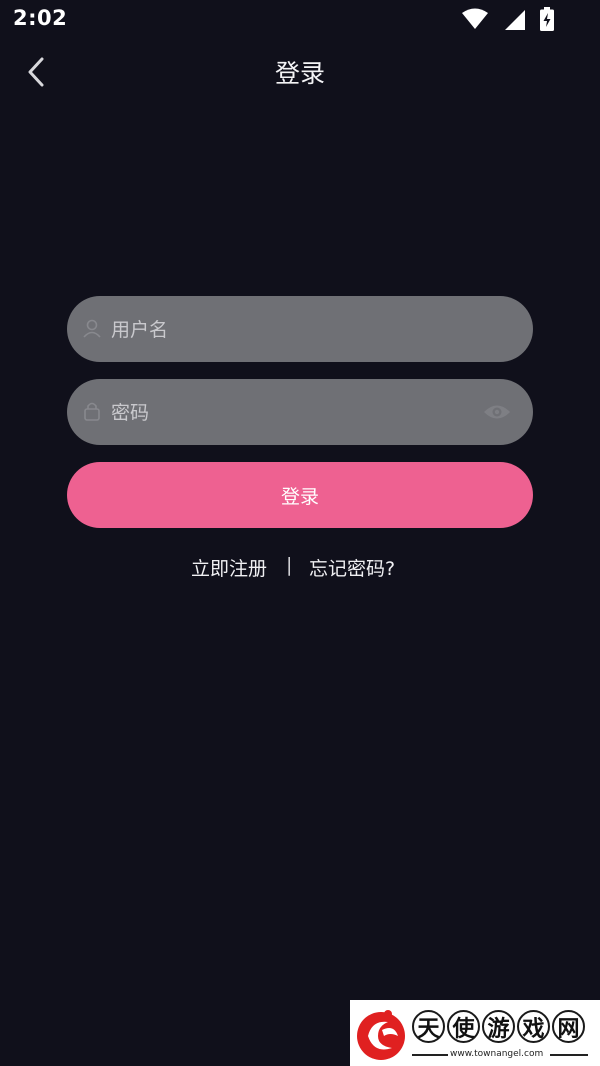 This screenshot has width=600, height=1066. What do you see at coordinates (299, 73) in the screenshot?
I see `page-title: 登录` at bounding box center [299, 73].